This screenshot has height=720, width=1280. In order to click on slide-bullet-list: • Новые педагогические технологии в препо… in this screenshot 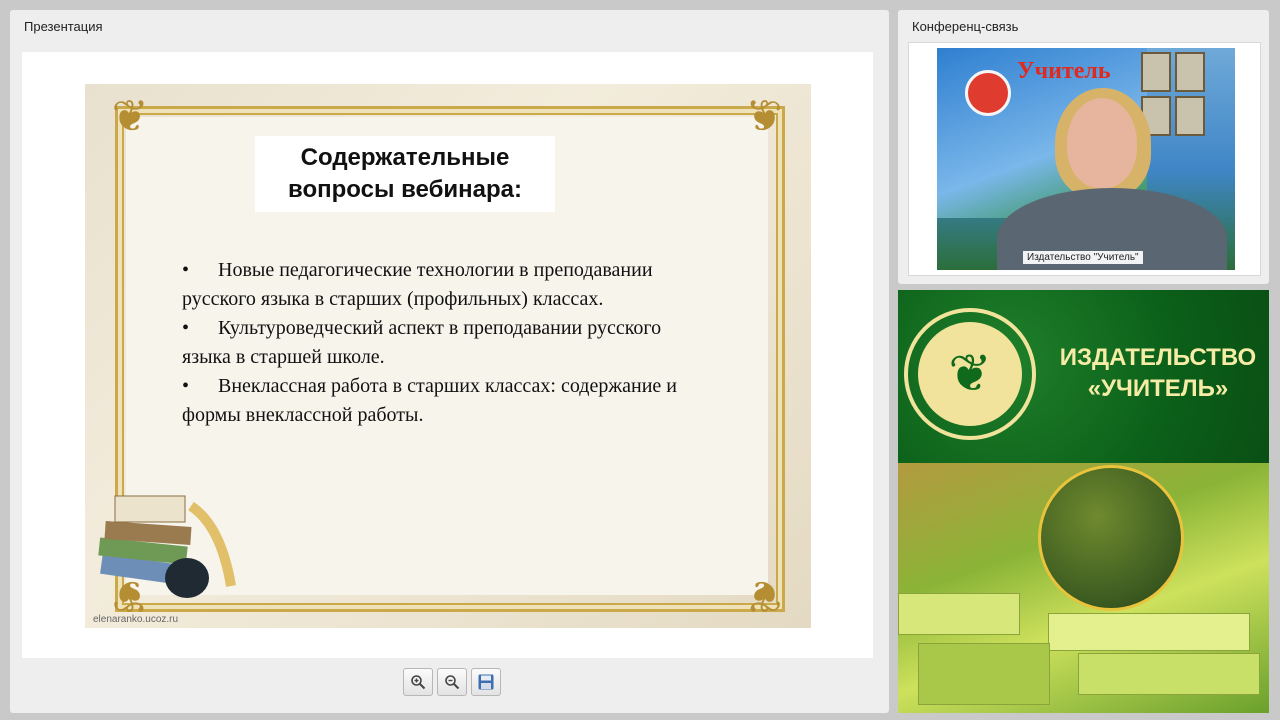, I will do `click(432, 343)`.